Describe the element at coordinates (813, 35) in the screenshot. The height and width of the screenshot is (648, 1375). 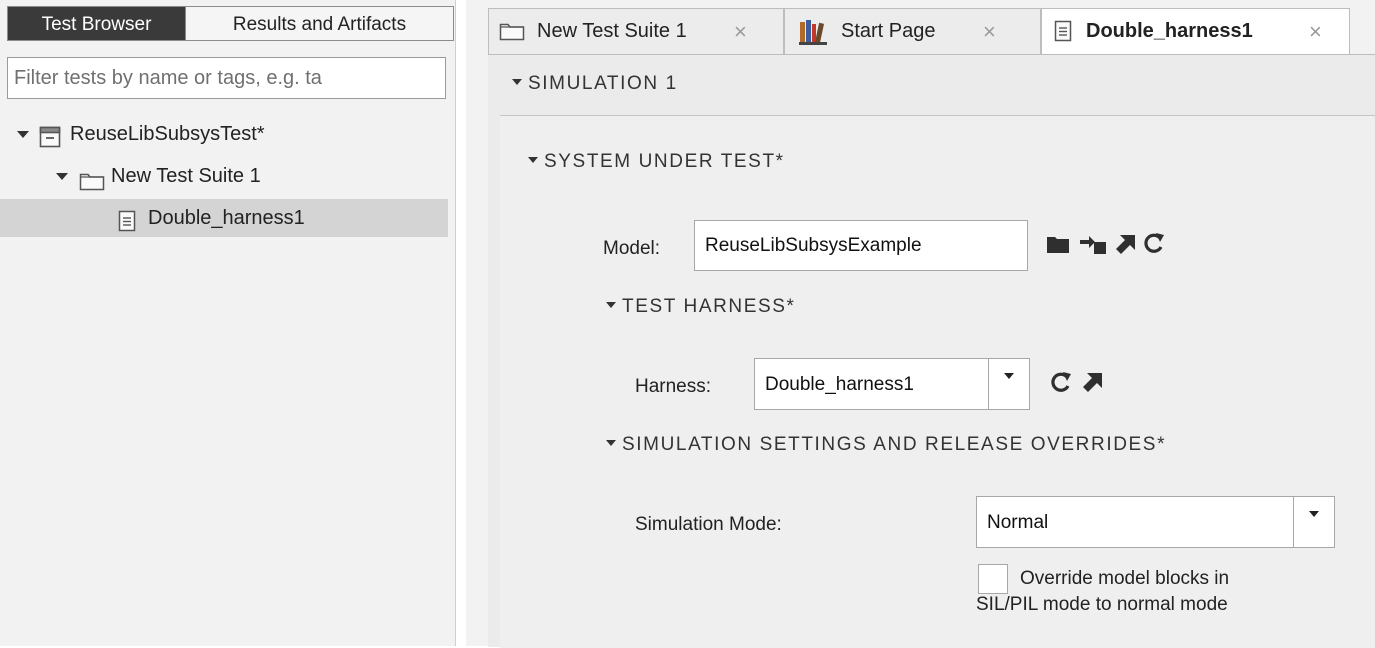
I see `library-icon` at that location.